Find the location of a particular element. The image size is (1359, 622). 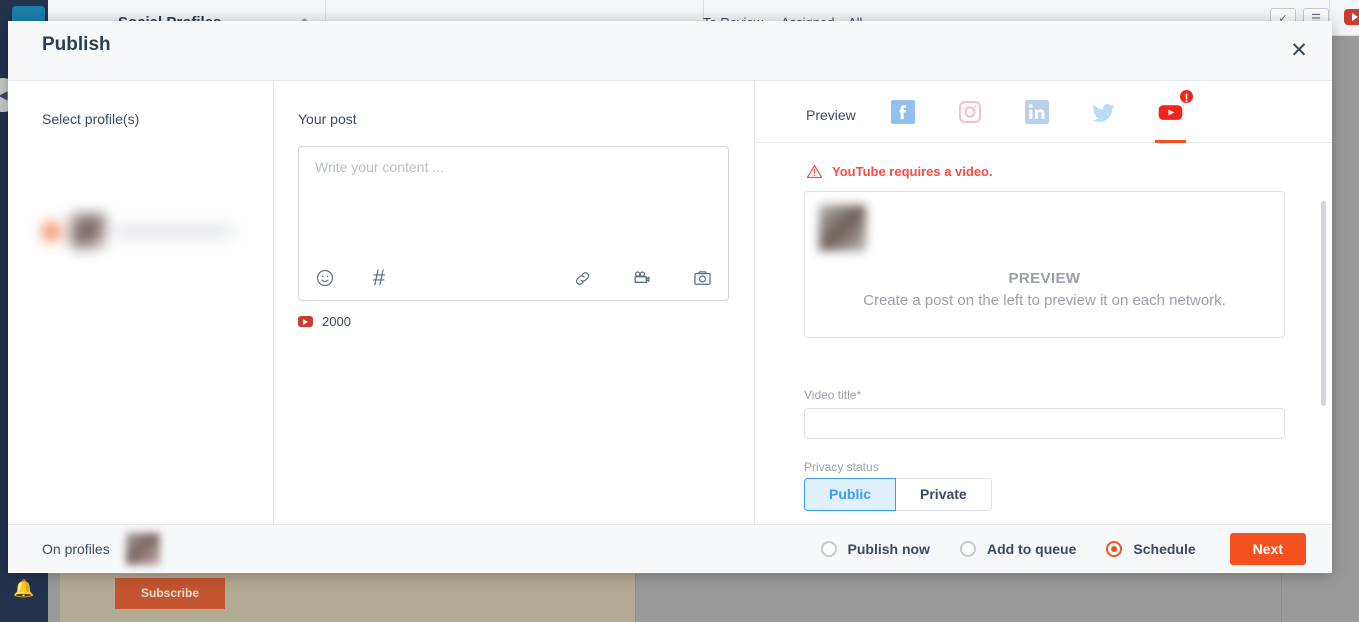

instagram-icon is located at coordinates (969, 112).